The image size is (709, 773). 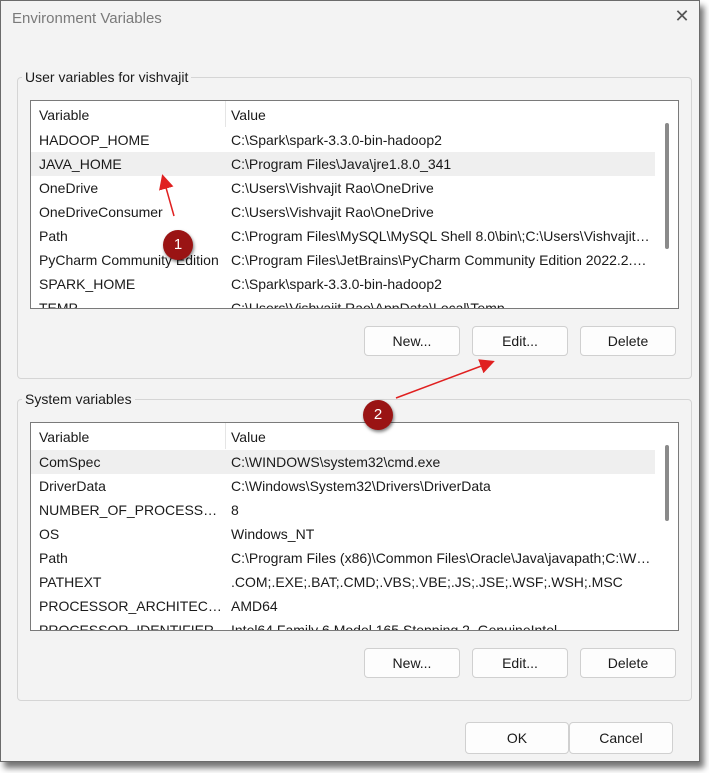 I want to click on annotation-marker-2: 2, so click(x=378, y=415).